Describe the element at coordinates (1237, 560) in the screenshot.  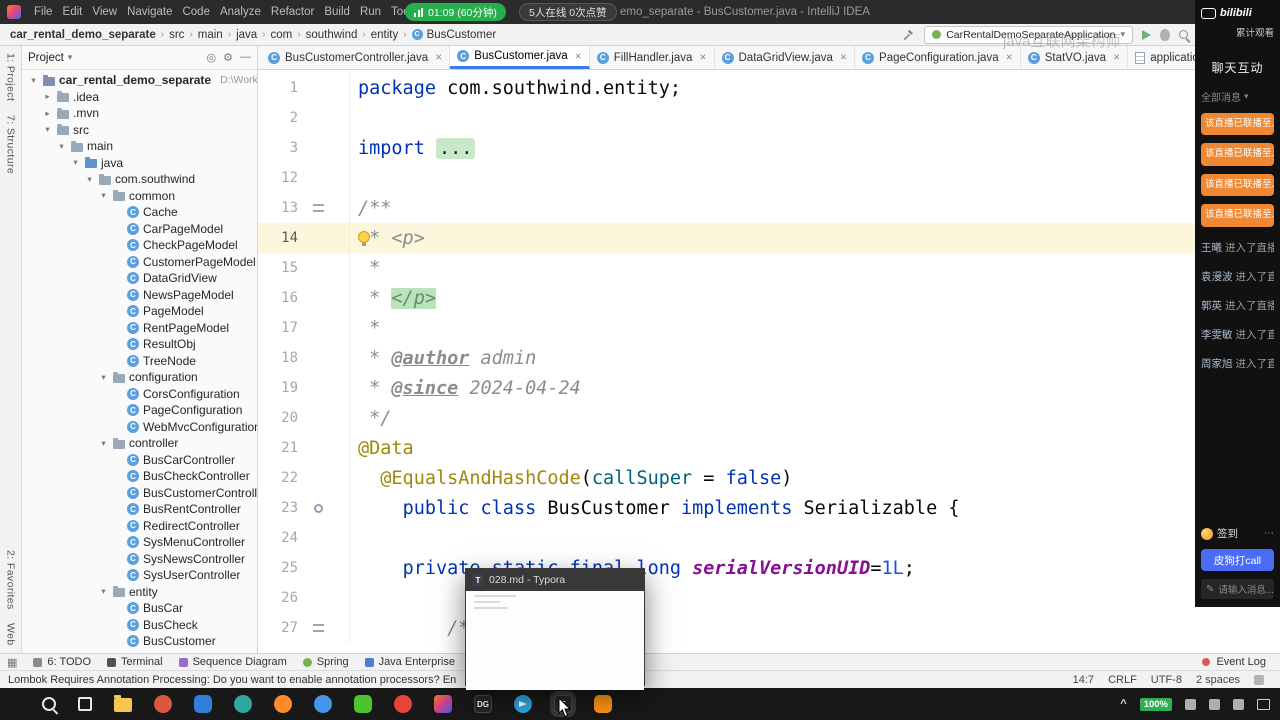
I see `bili-call-button: 皮狗打call` at that location.